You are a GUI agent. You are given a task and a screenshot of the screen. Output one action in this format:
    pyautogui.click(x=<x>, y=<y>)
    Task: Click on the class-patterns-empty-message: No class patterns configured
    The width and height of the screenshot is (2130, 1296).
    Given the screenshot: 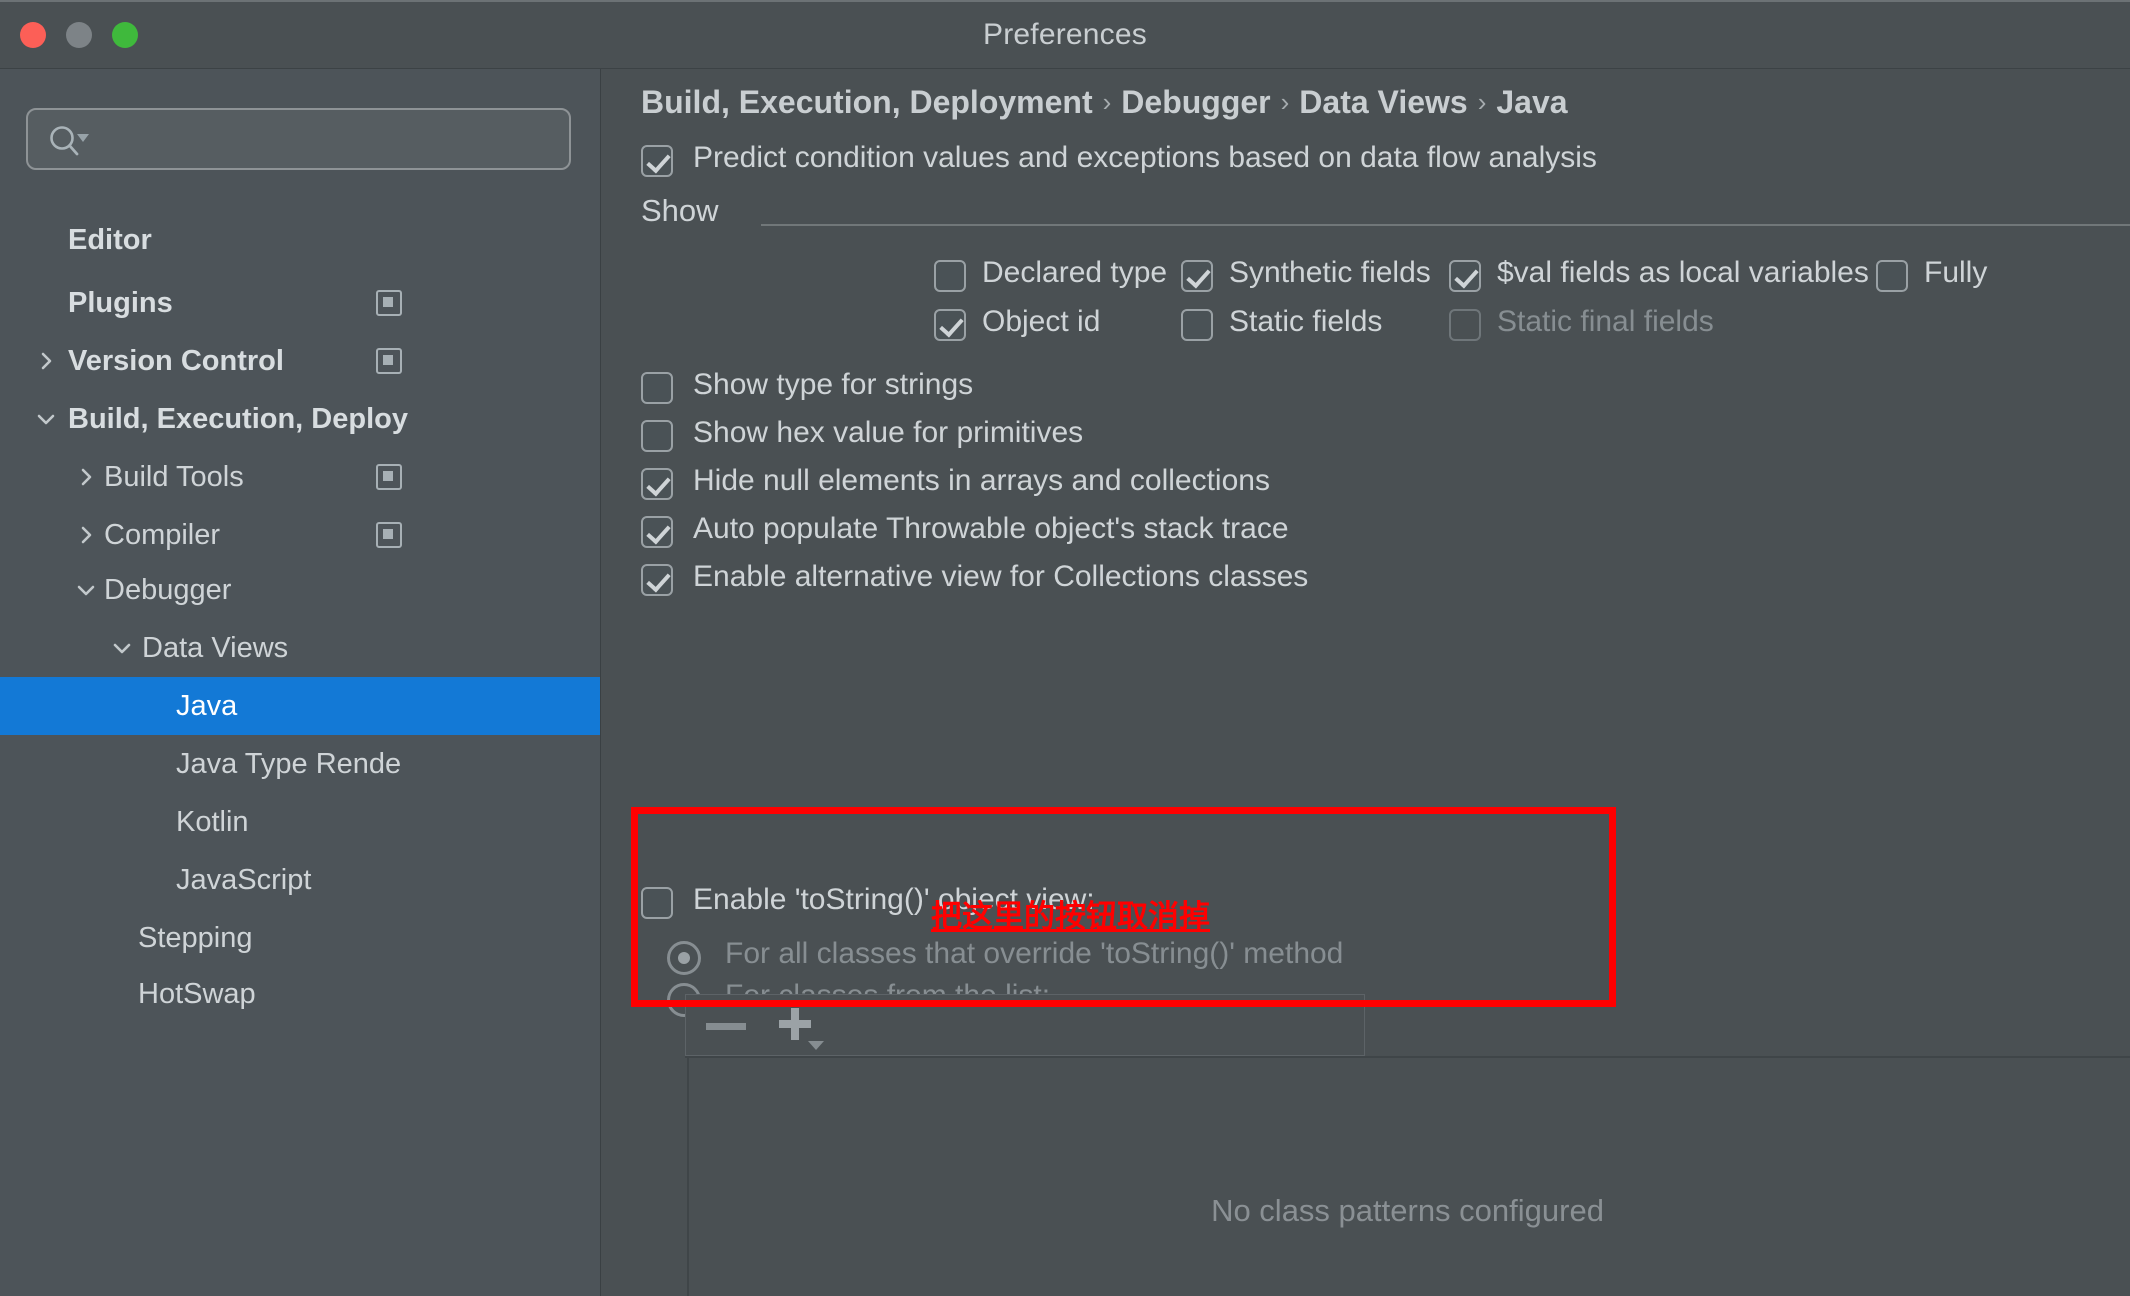 What is the action you would take?
    pyautogui.click(x=1407, y=1210)
    